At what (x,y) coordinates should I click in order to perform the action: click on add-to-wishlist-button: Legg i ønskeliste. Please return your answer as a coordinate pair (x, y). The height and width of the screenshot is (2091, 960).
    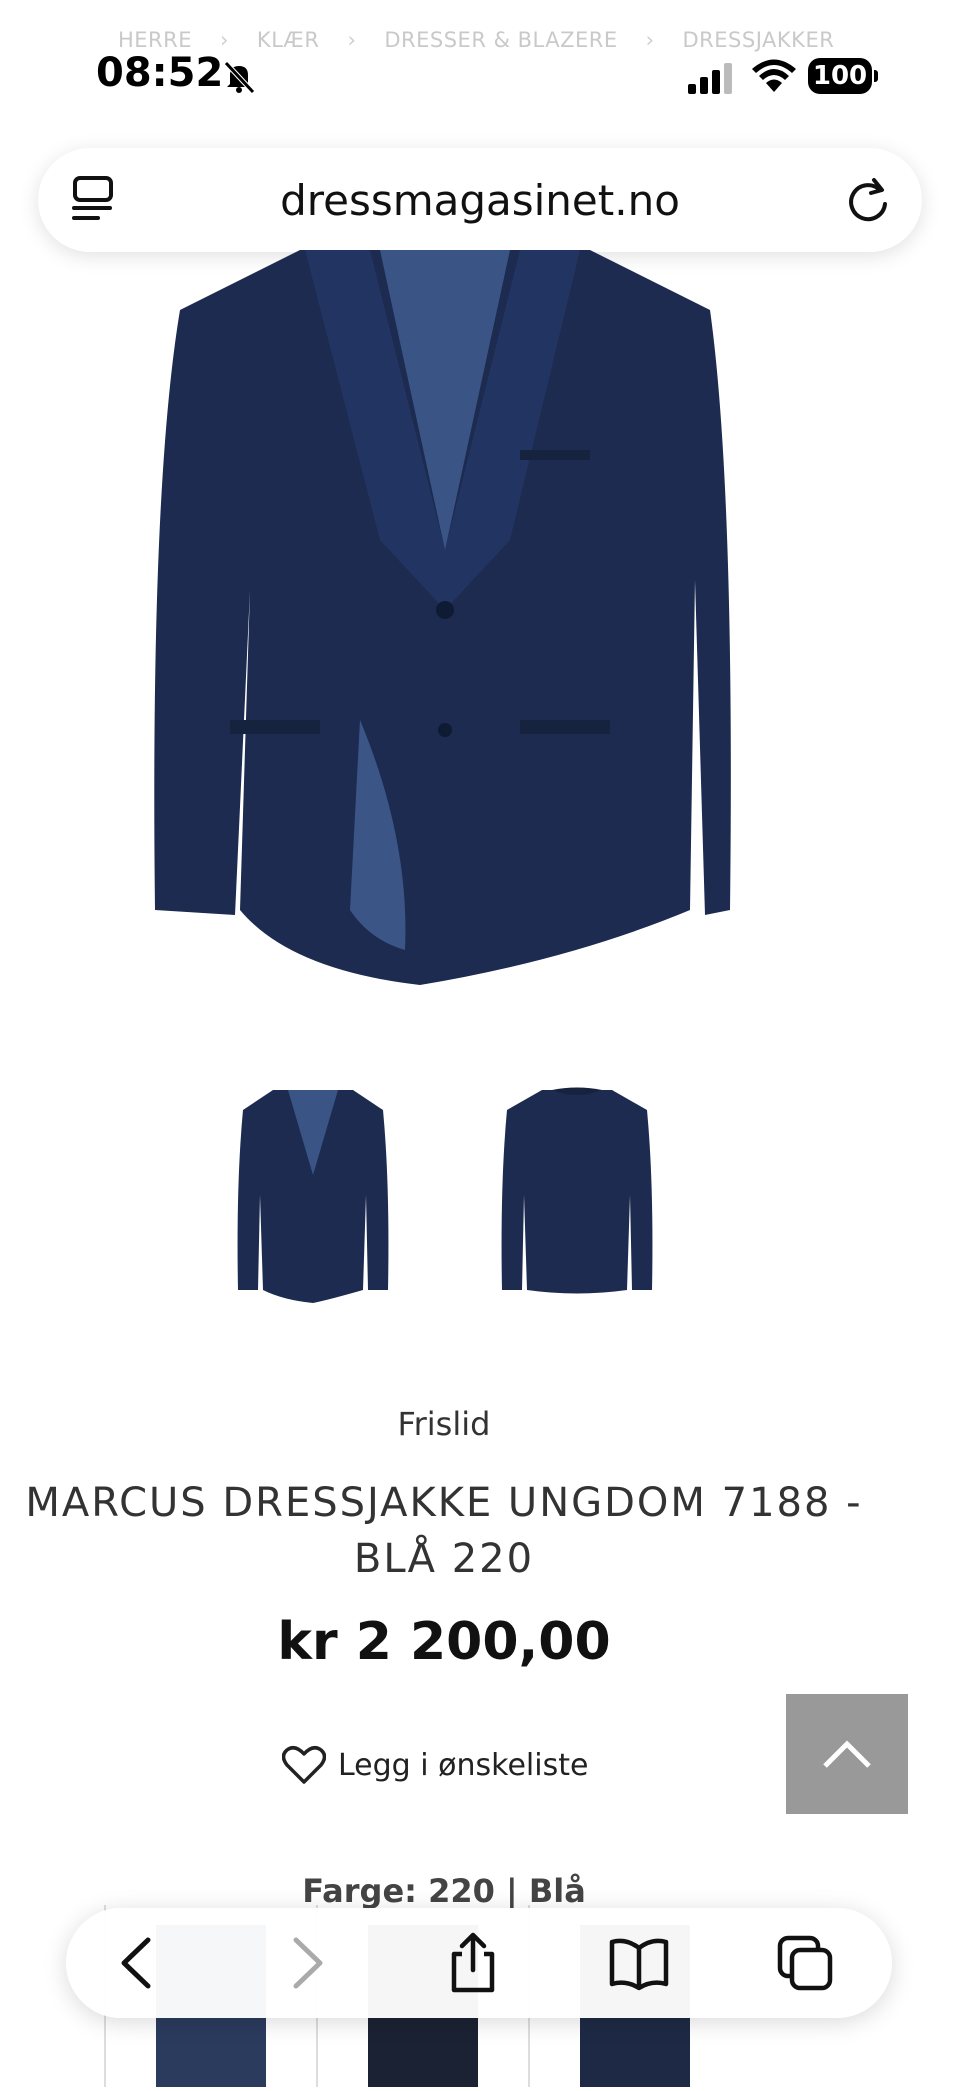
    Looking at the image, I should click on (435, 1765).